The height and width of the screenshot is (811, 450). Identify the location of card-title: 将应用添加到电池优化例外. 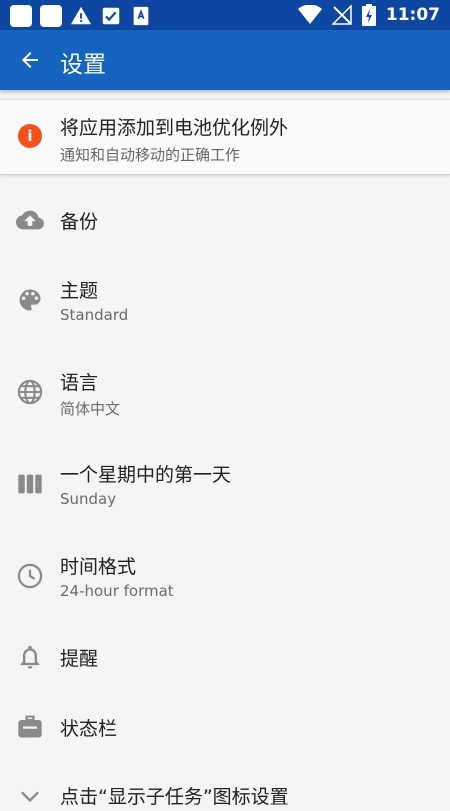
(174, 128).